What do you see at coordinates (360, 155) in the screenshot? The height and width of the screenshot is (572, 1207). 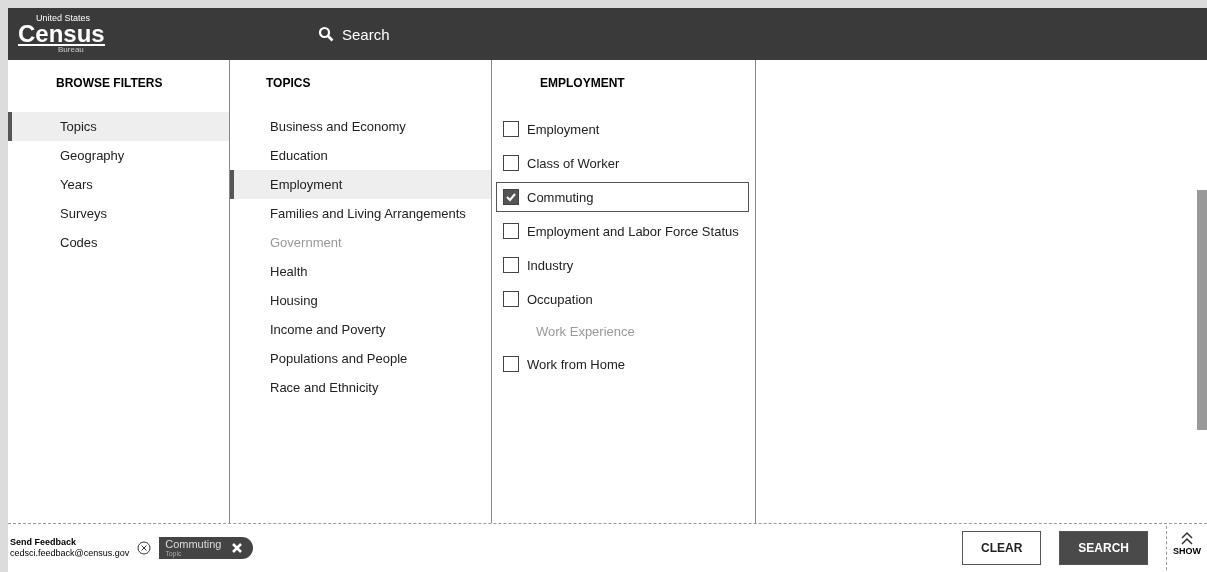 I see `topic-item: Education` at bounding box center [360, 155].